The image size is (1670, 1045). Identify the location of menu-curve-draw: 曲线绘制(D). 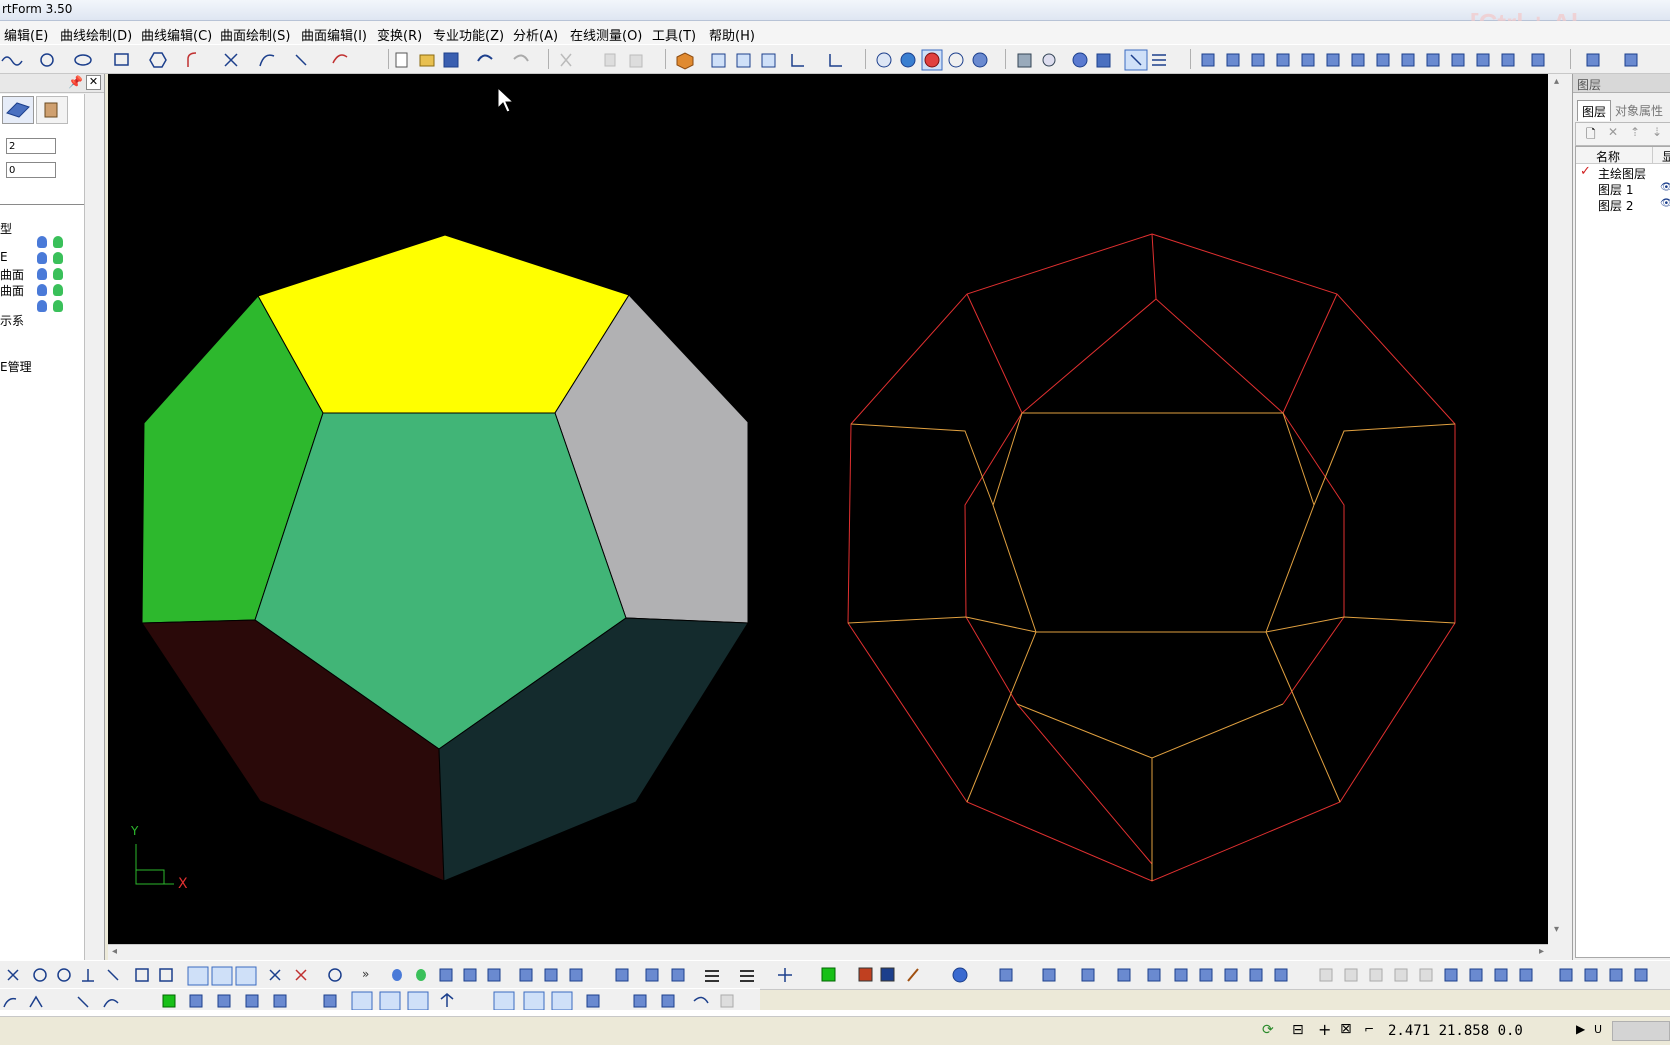
(96, 34).